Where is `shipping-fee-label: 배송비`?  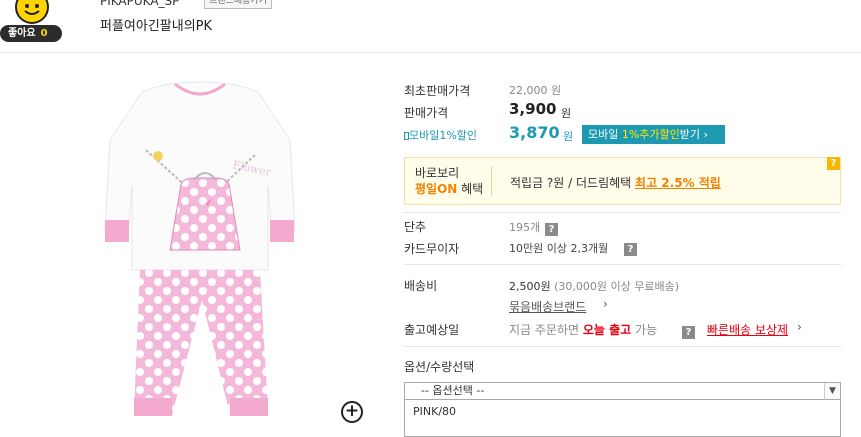 shipping-fee-label: 배송비 is located at coordinates (421, 286).